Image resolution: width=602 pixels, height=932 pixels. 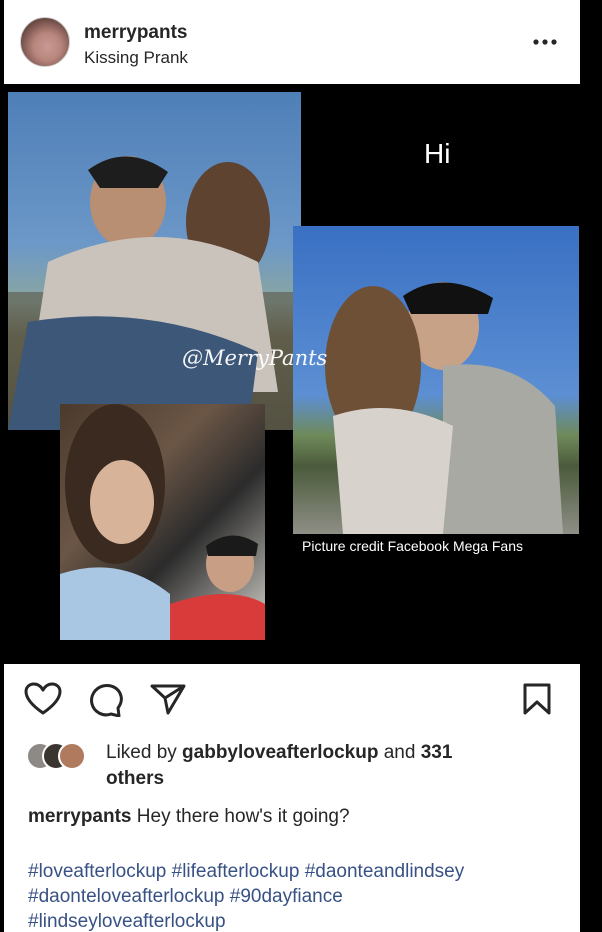 I want to click on hashtag-line: #daonteloveafterlockup #90dayfiance, so click(x=298, y=896).